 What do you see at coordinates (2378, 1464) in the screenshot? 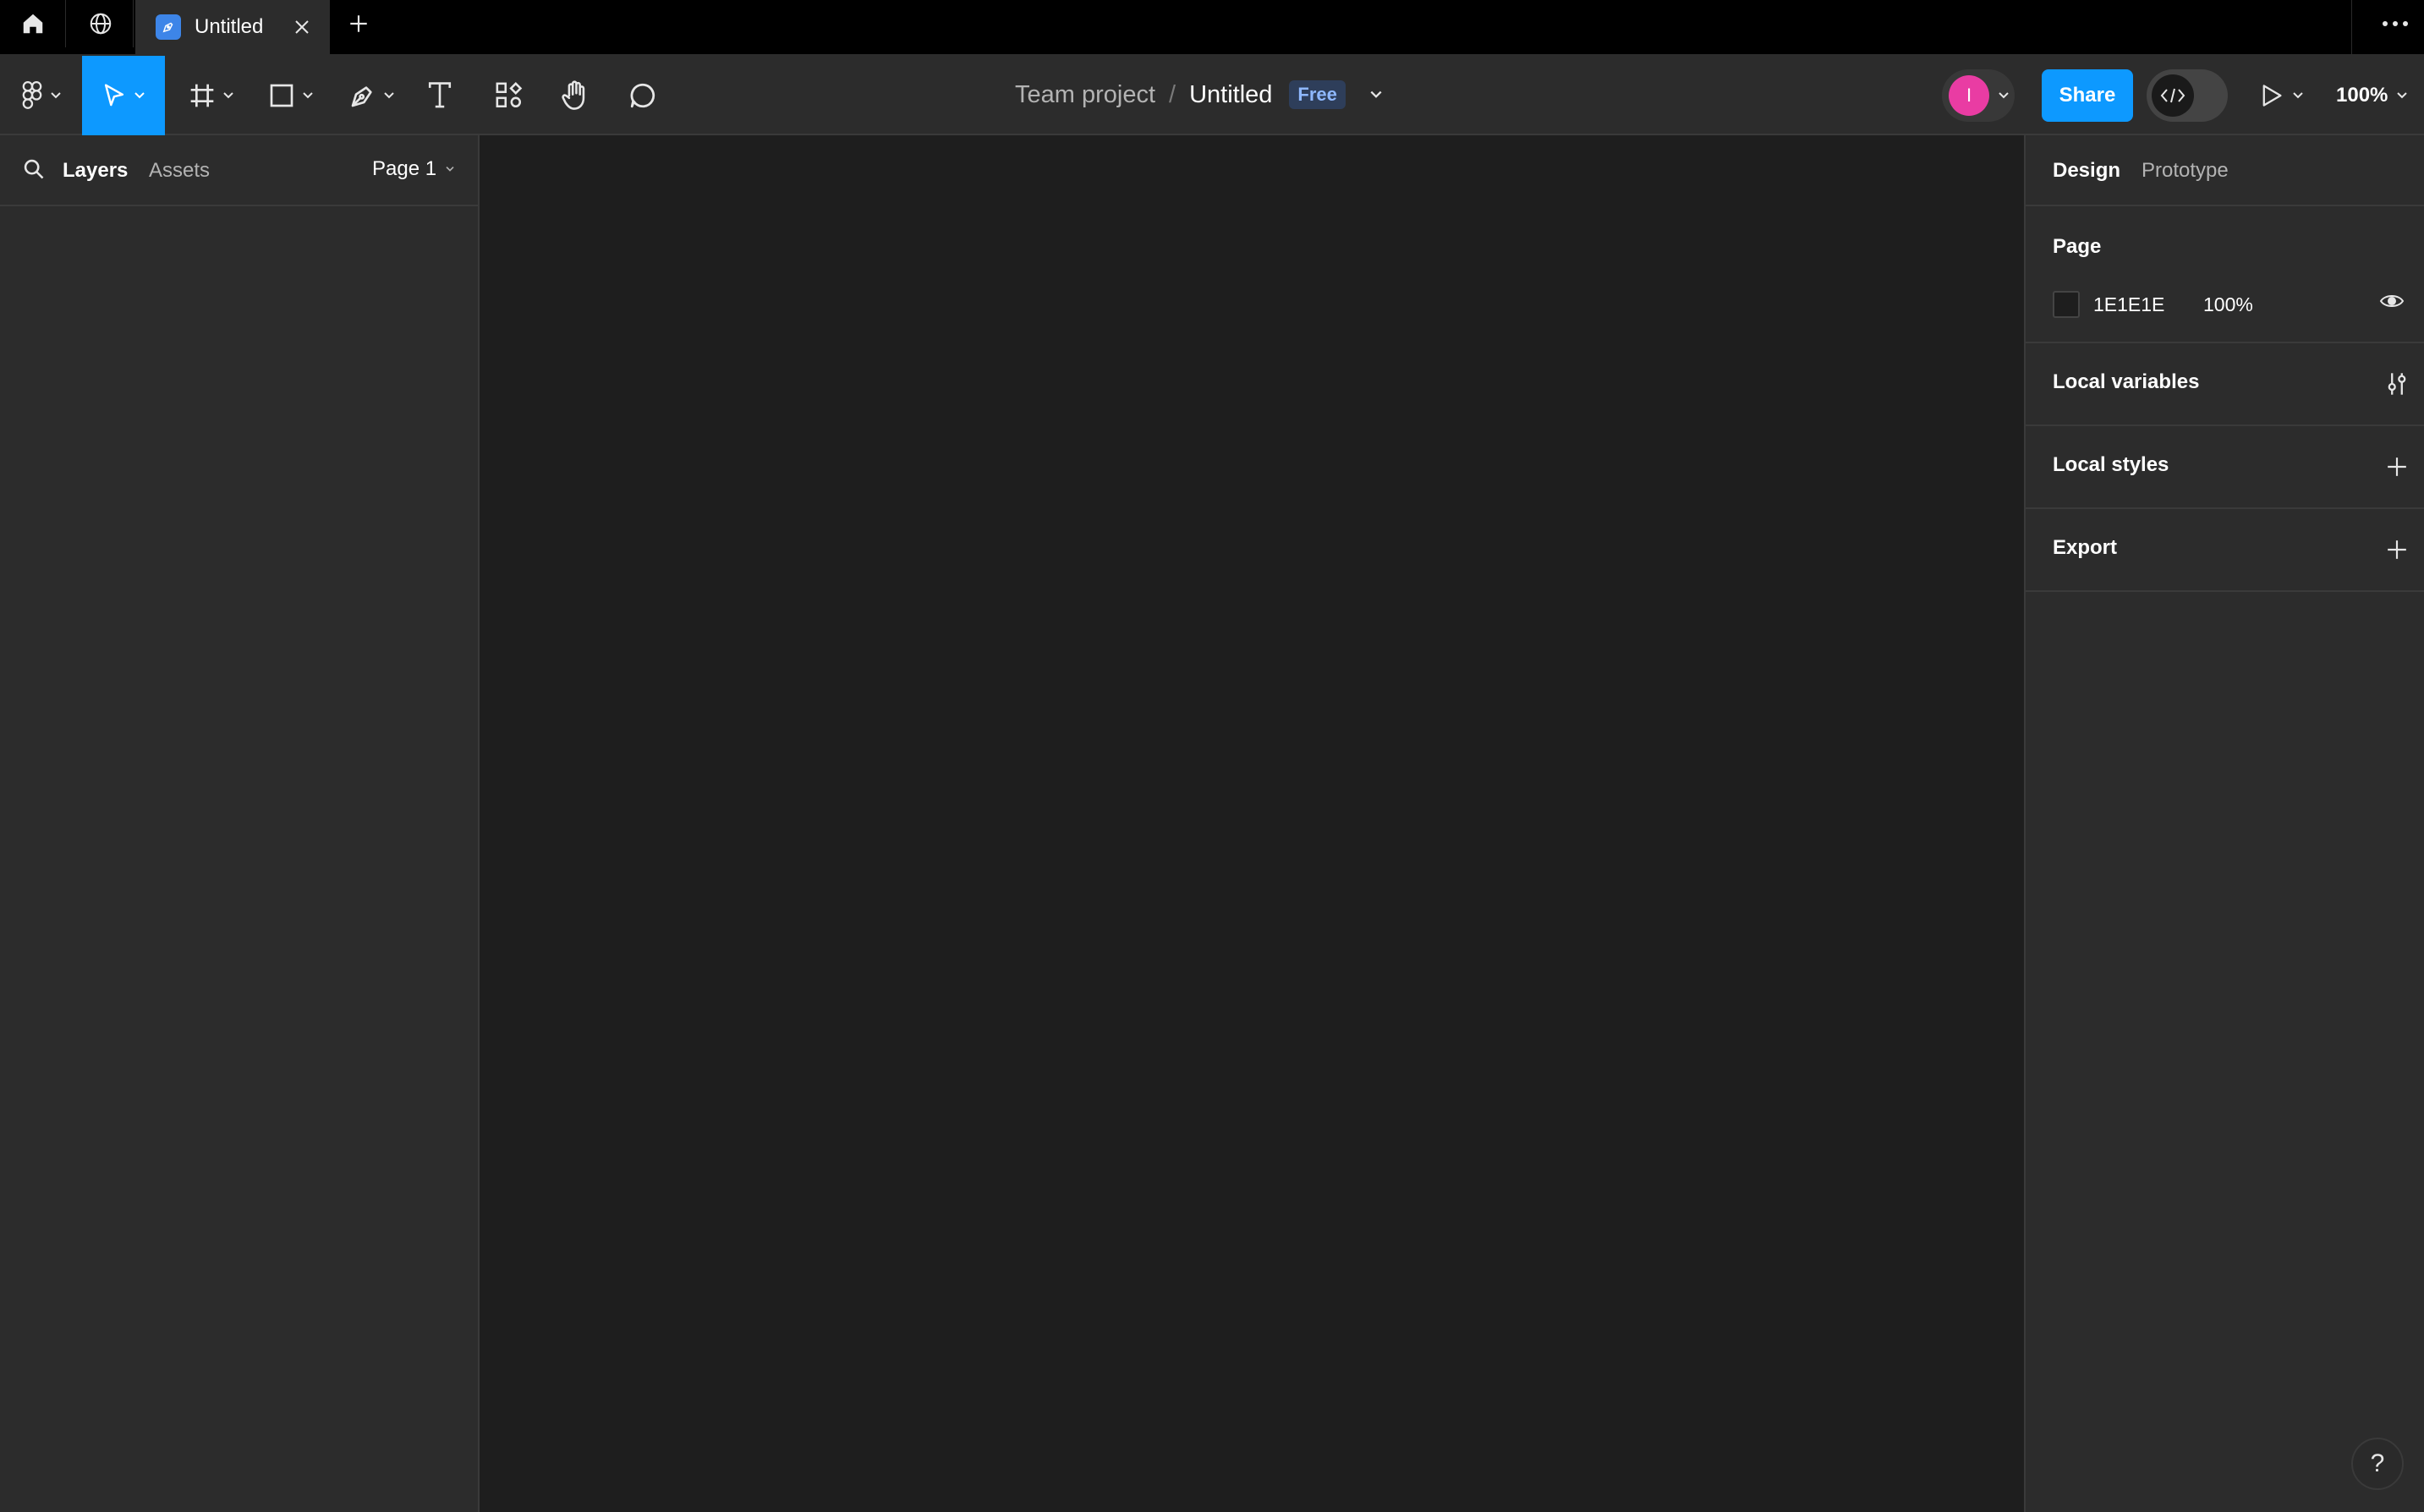
I see `help-button: ?` at bounding box center [2378, 1464].